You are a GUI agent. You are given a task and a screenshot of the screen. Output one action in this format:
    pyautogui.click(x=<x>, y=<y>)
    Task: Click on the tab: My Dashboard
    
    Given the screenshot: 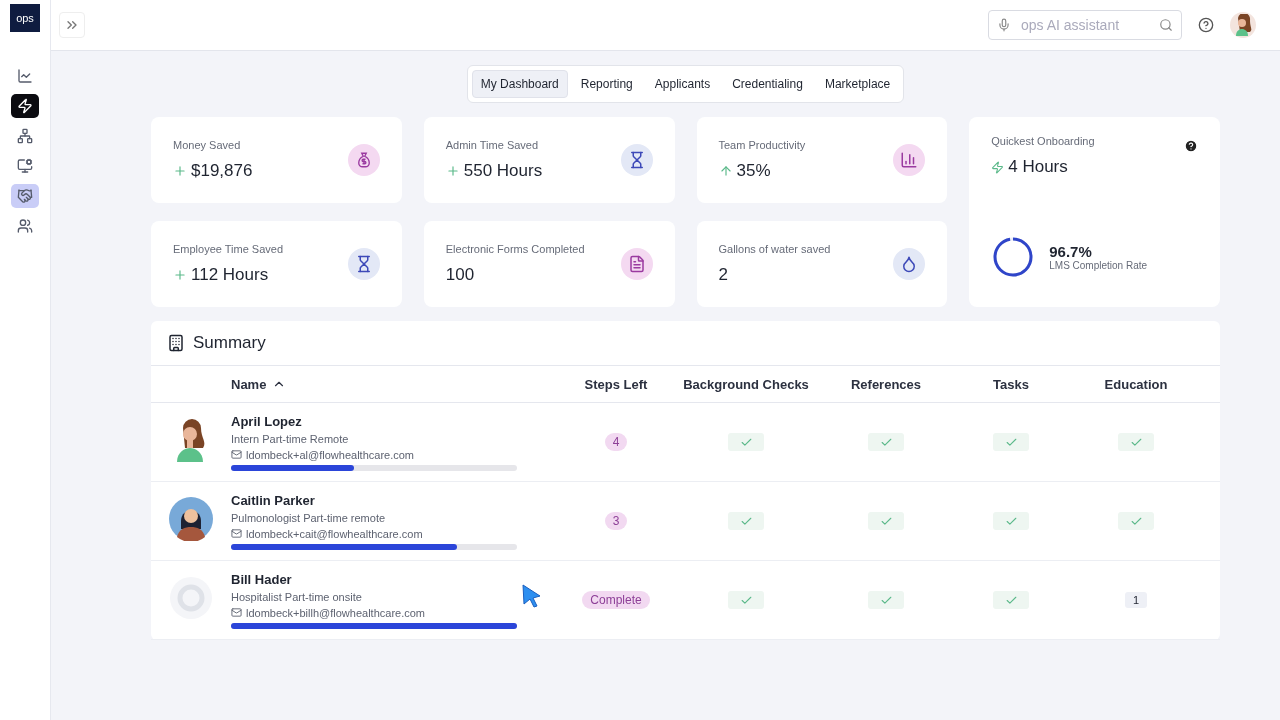 What is the action you would take?
    pyautogui.click(x=519, y=84)
    